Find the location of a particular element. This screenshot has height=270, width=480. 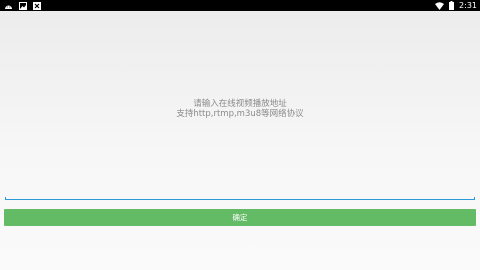

clock-time: 2:31 is located at coordinates (468, 5).